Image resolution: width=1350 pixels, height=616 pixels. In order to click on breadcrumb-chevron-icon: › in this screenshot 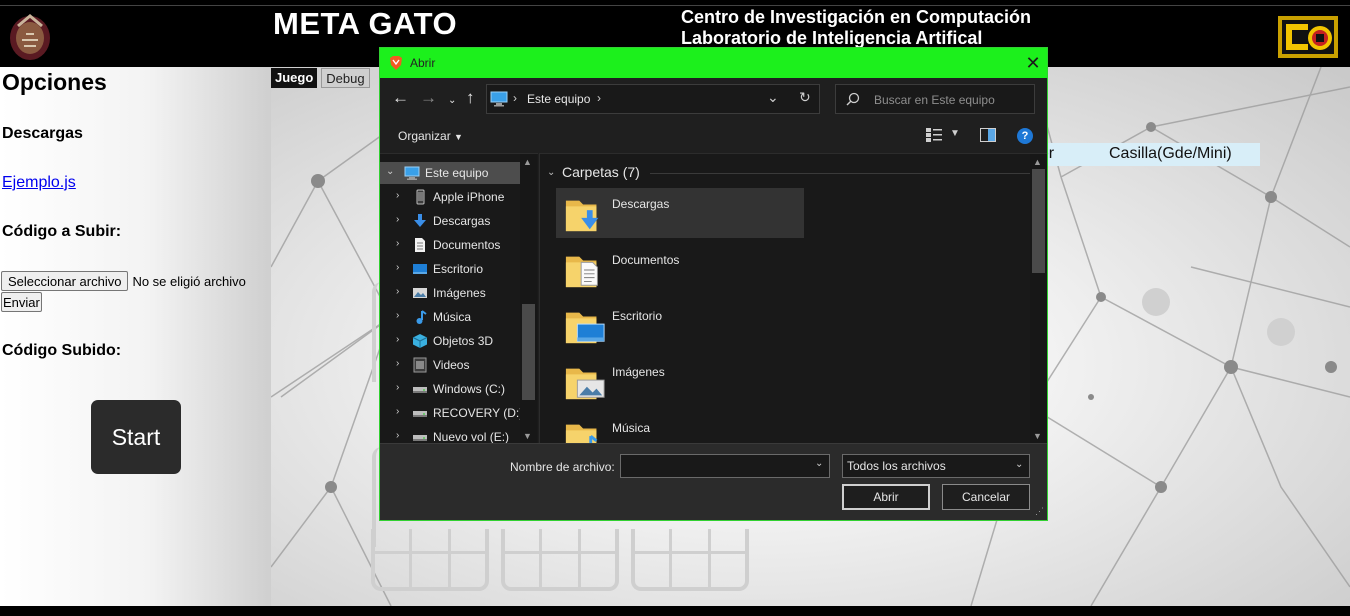, I will do `click(599, 98)`.